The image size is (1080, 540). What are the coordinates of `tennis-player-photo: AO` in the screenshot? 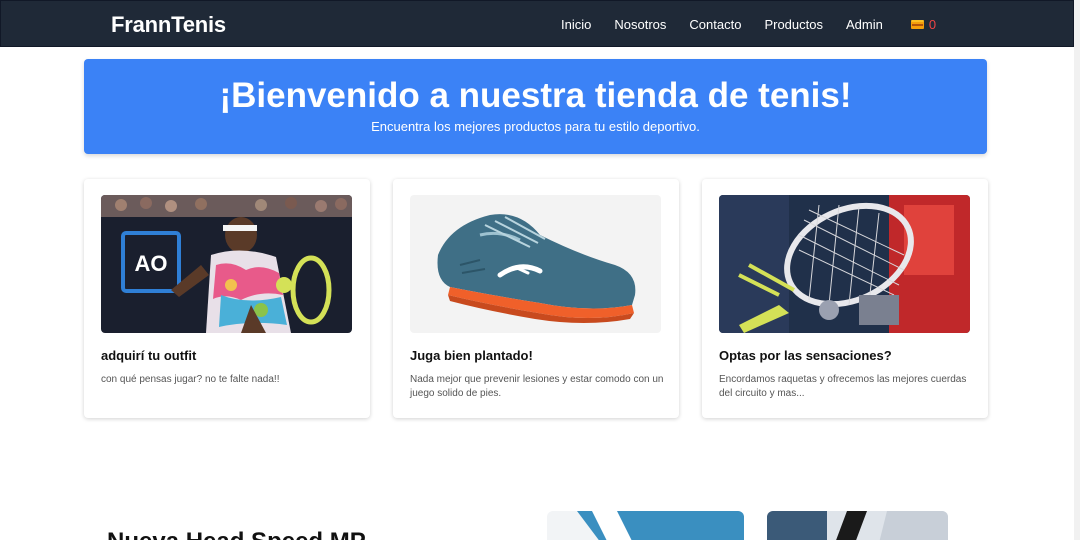 It's located at (226, 264).